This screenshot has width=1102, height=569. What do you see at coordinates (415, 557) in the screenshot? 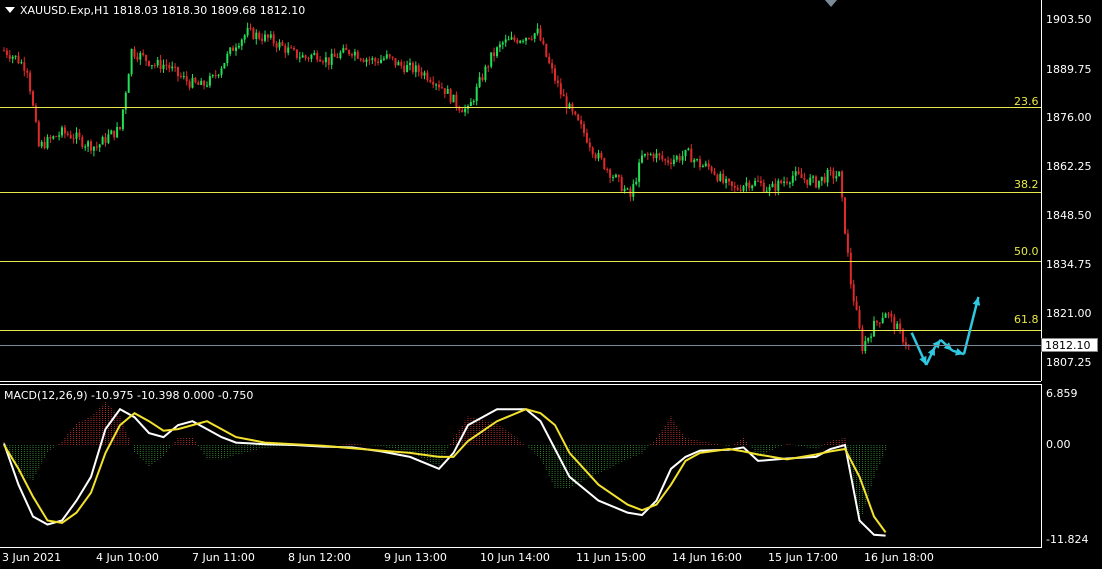
I see `time-tick: 9 Jun 13:00` at bounding box center [415, 557].